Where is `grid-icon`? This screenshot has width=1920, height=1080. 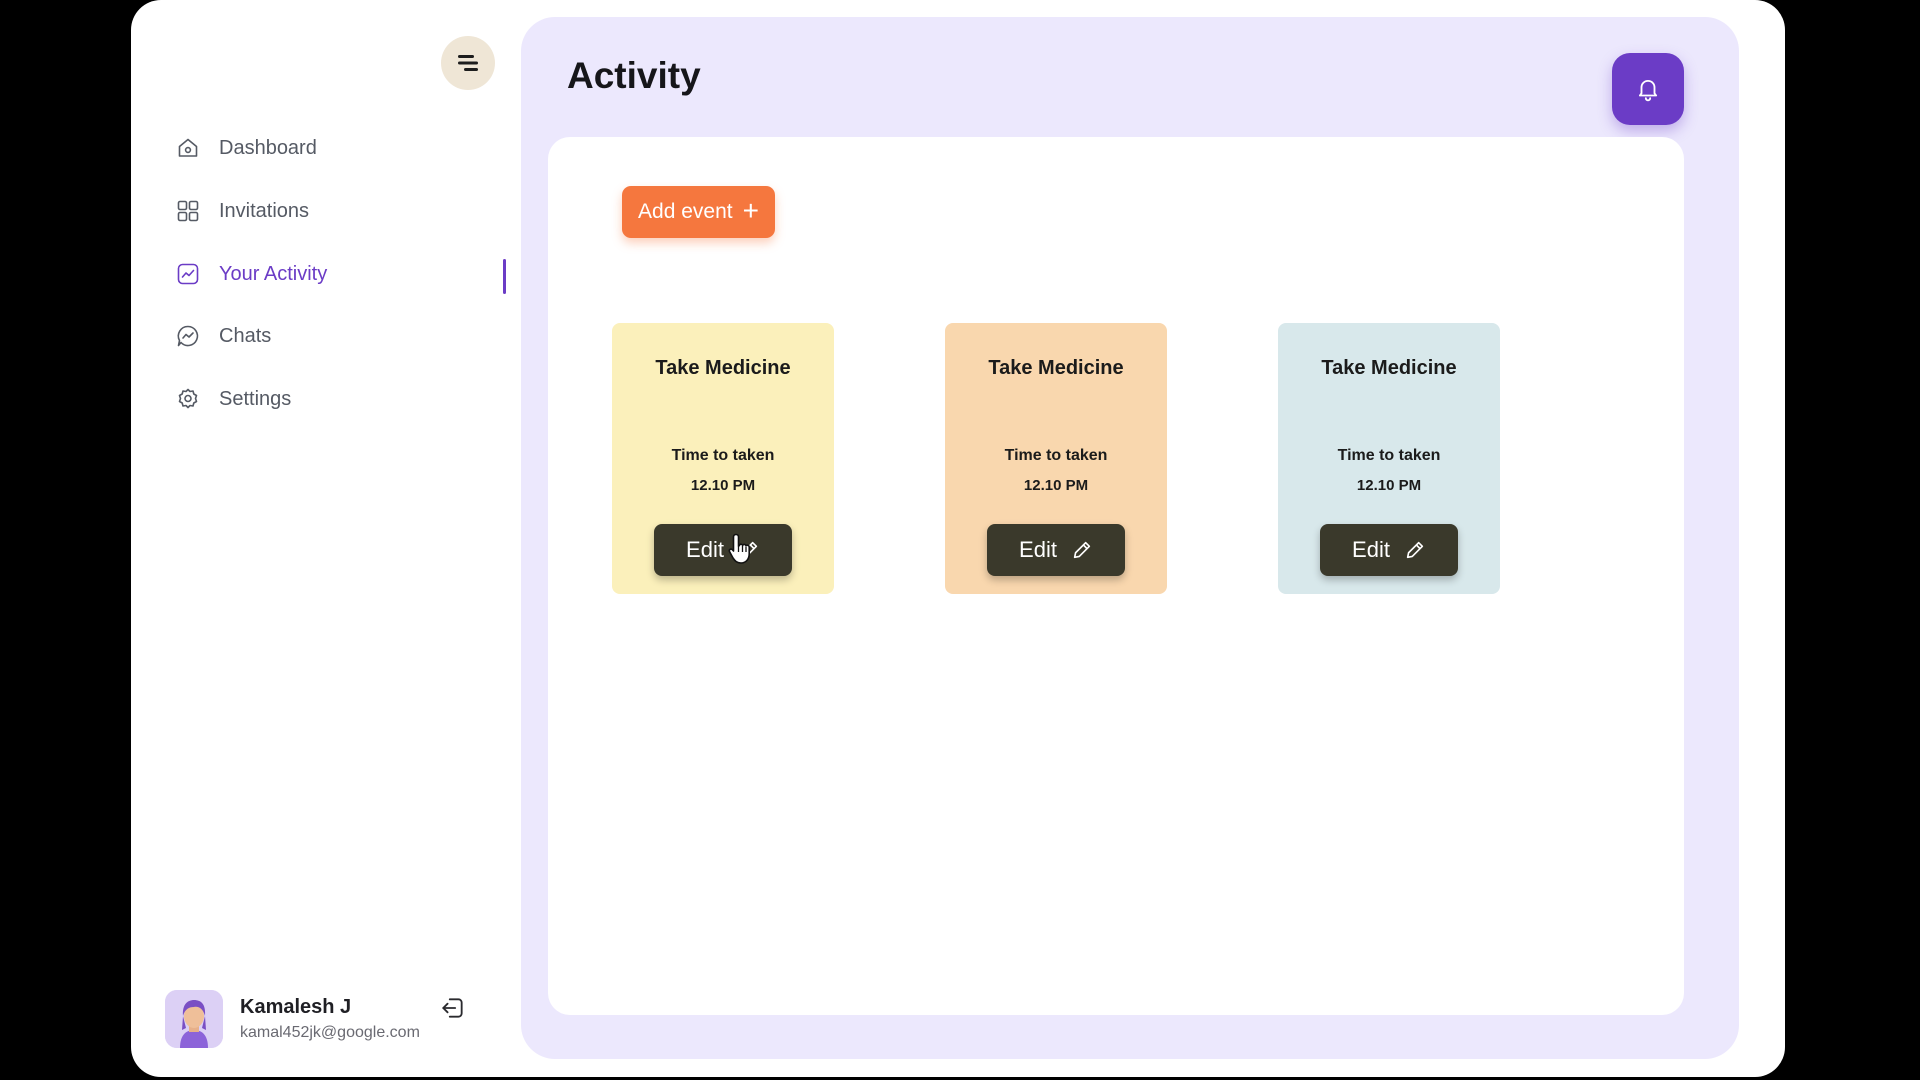
grid-icon is located at coordinates (188, 211).